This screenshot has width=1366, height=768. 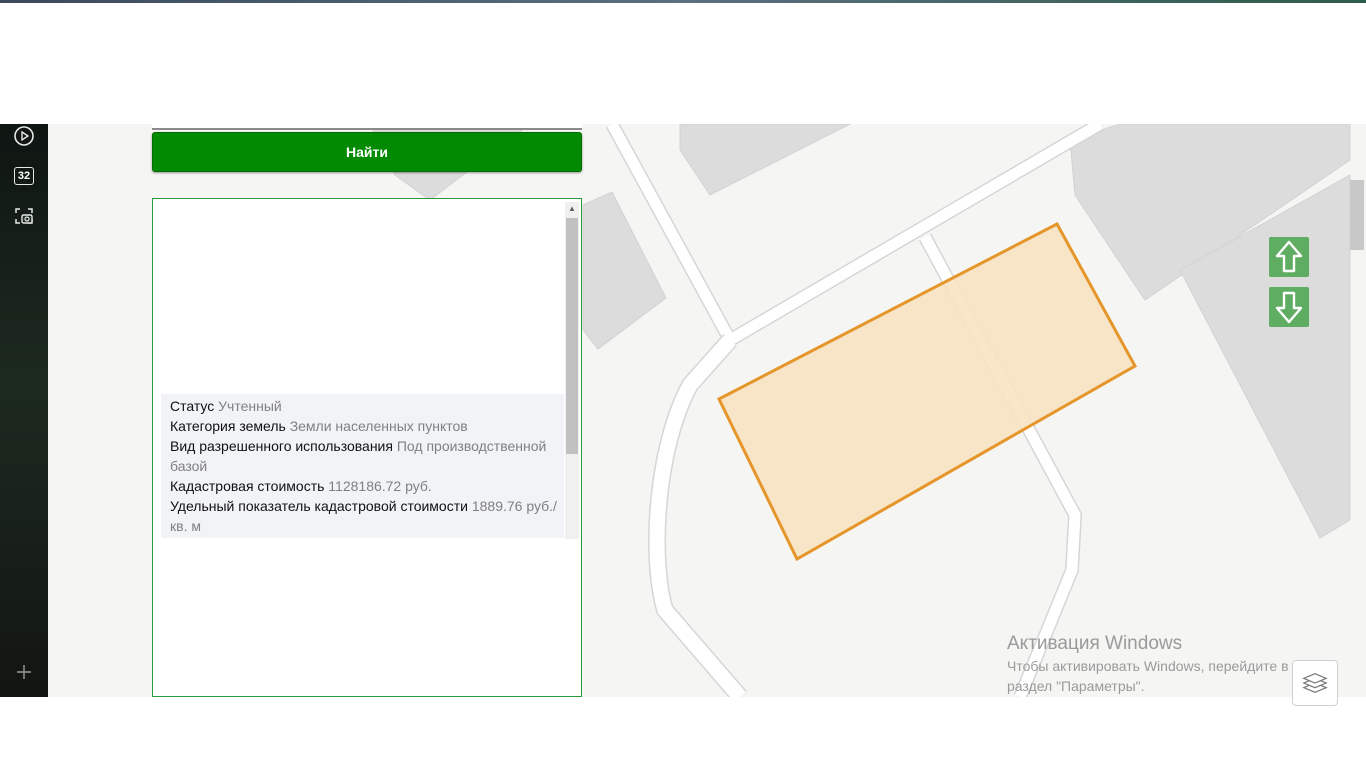 I want to click on arrow-down-icon, so click(x=1289, y=307).